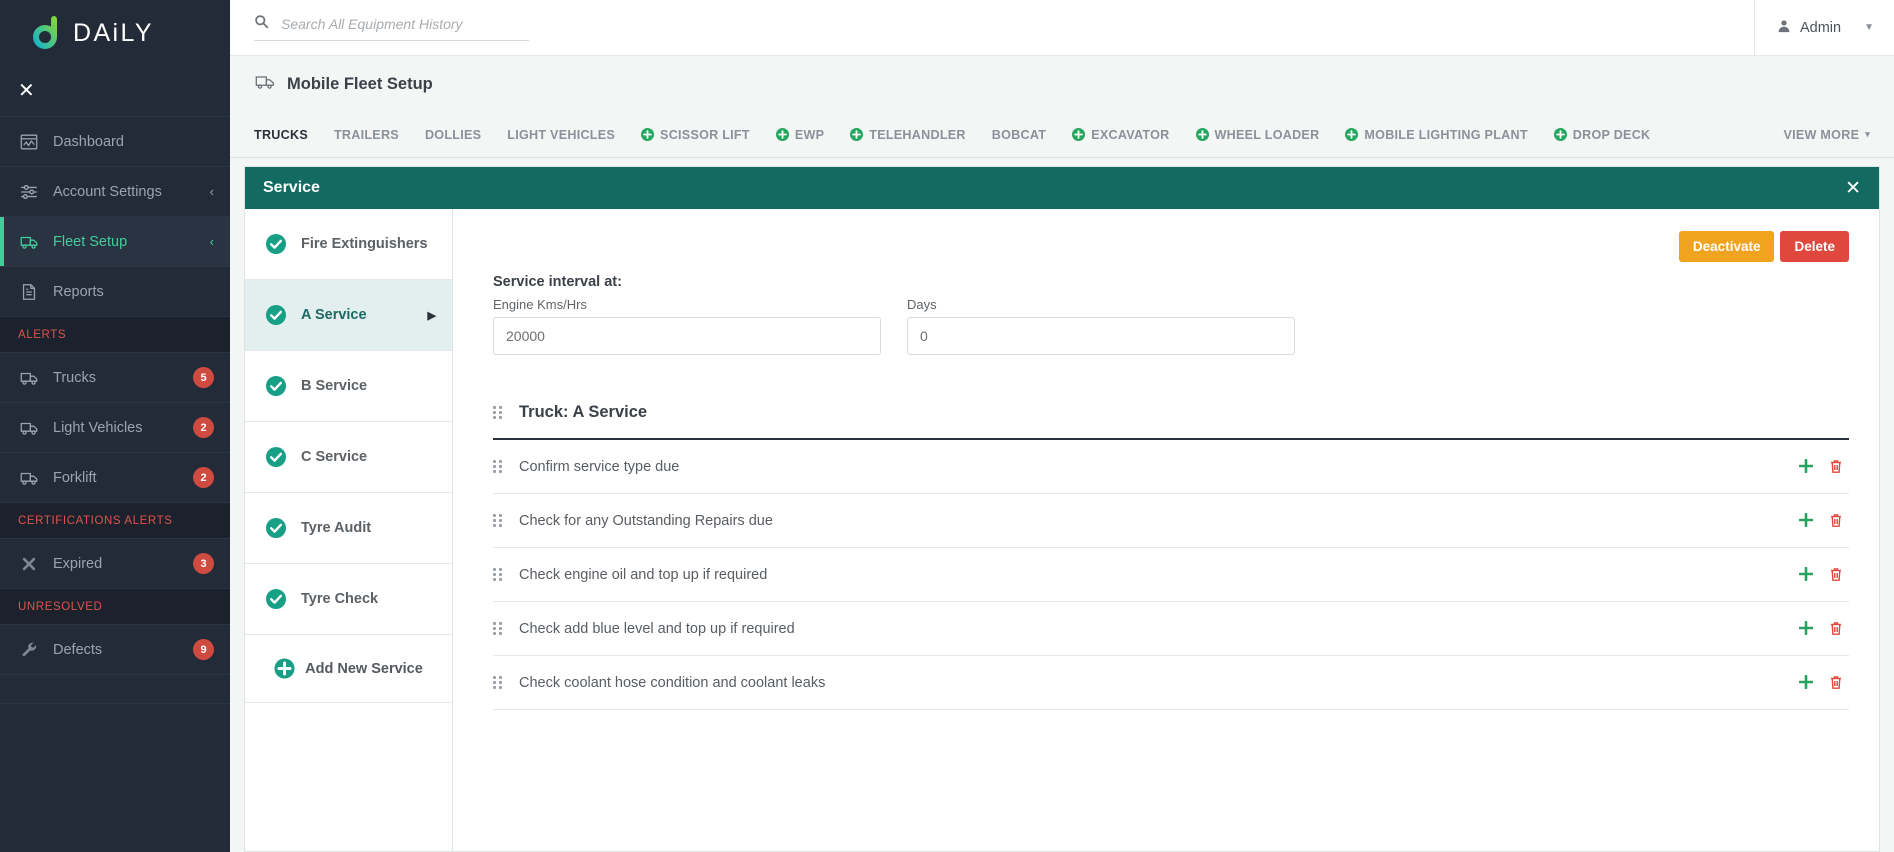 This screenshot has height=852, width=1894. I want to click on sliders-icon, so click(29, 192).